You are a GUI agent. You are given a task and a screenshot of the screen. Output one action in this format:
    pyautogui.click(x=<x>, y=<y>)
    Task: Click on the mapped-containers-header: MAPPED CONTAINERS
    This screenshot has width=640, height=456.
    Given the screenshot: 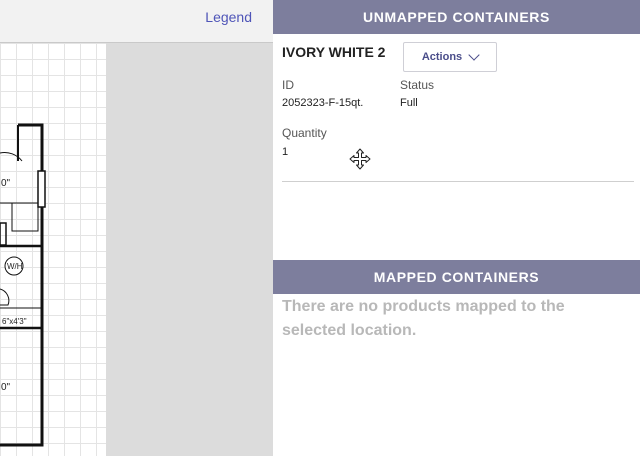 What is the action you would take?
    pyautogui.click(x=456, y=277)
    